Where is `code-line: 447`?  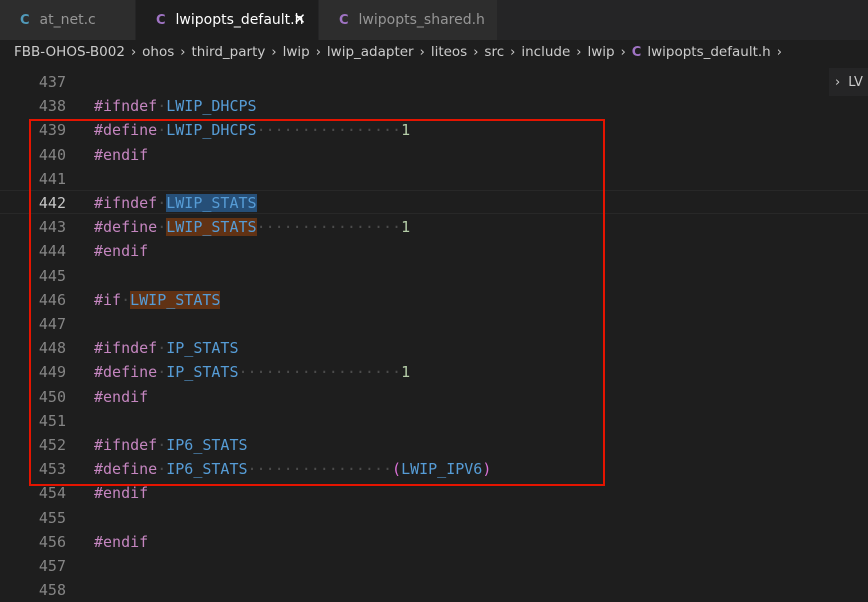 code-line: 447 is located at coordinates (434, 324).